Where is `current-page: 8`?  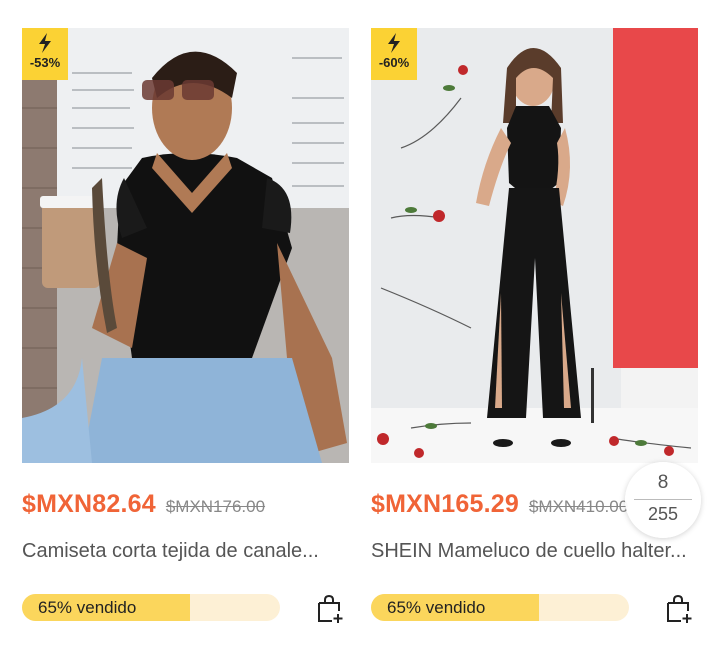
current-page: 8 is located at coordinates (663, 482).